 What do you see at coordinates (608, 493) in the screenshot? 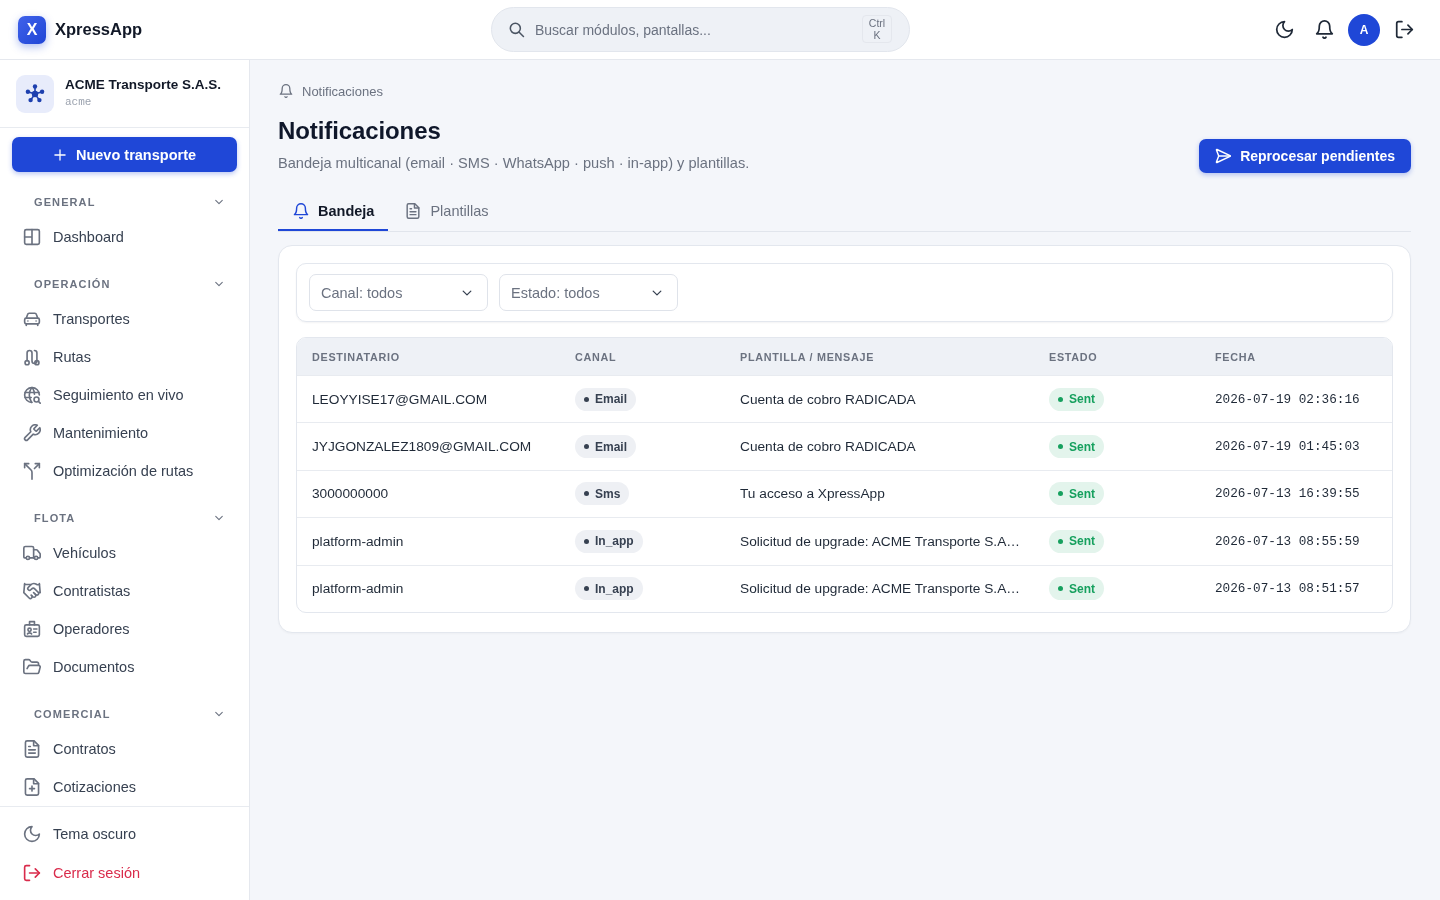
I see `channel-label: Sms` at bounding box center [608, 493].